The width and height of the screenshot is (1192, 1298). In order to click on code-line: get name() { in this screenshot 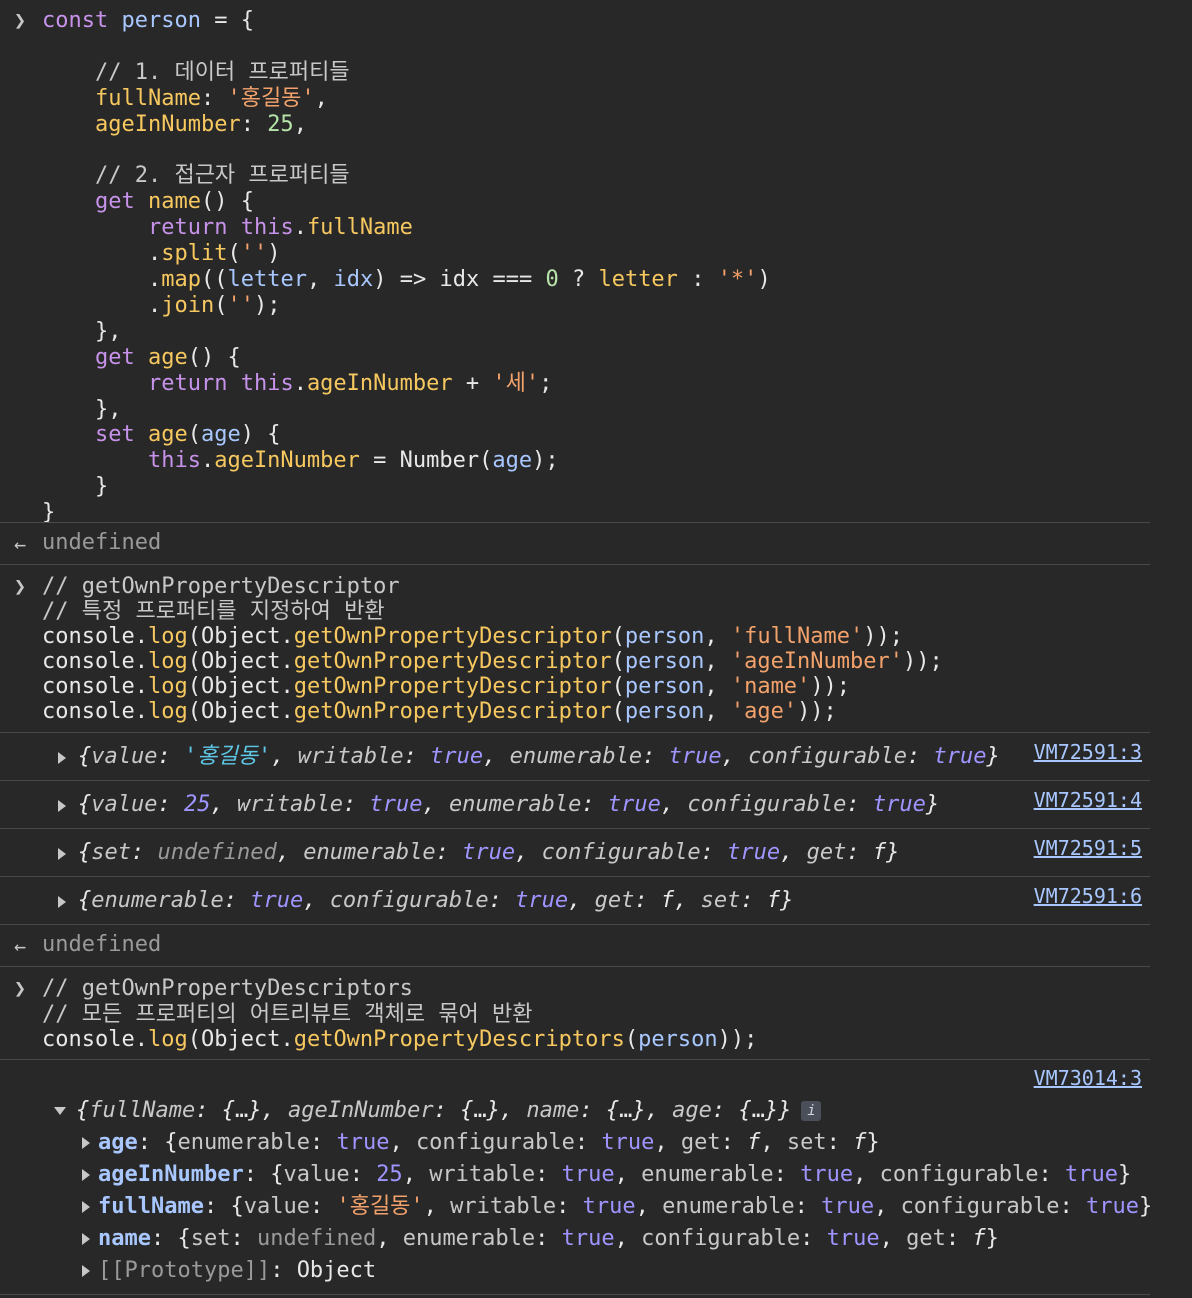, I will do `click(174, 202)`.